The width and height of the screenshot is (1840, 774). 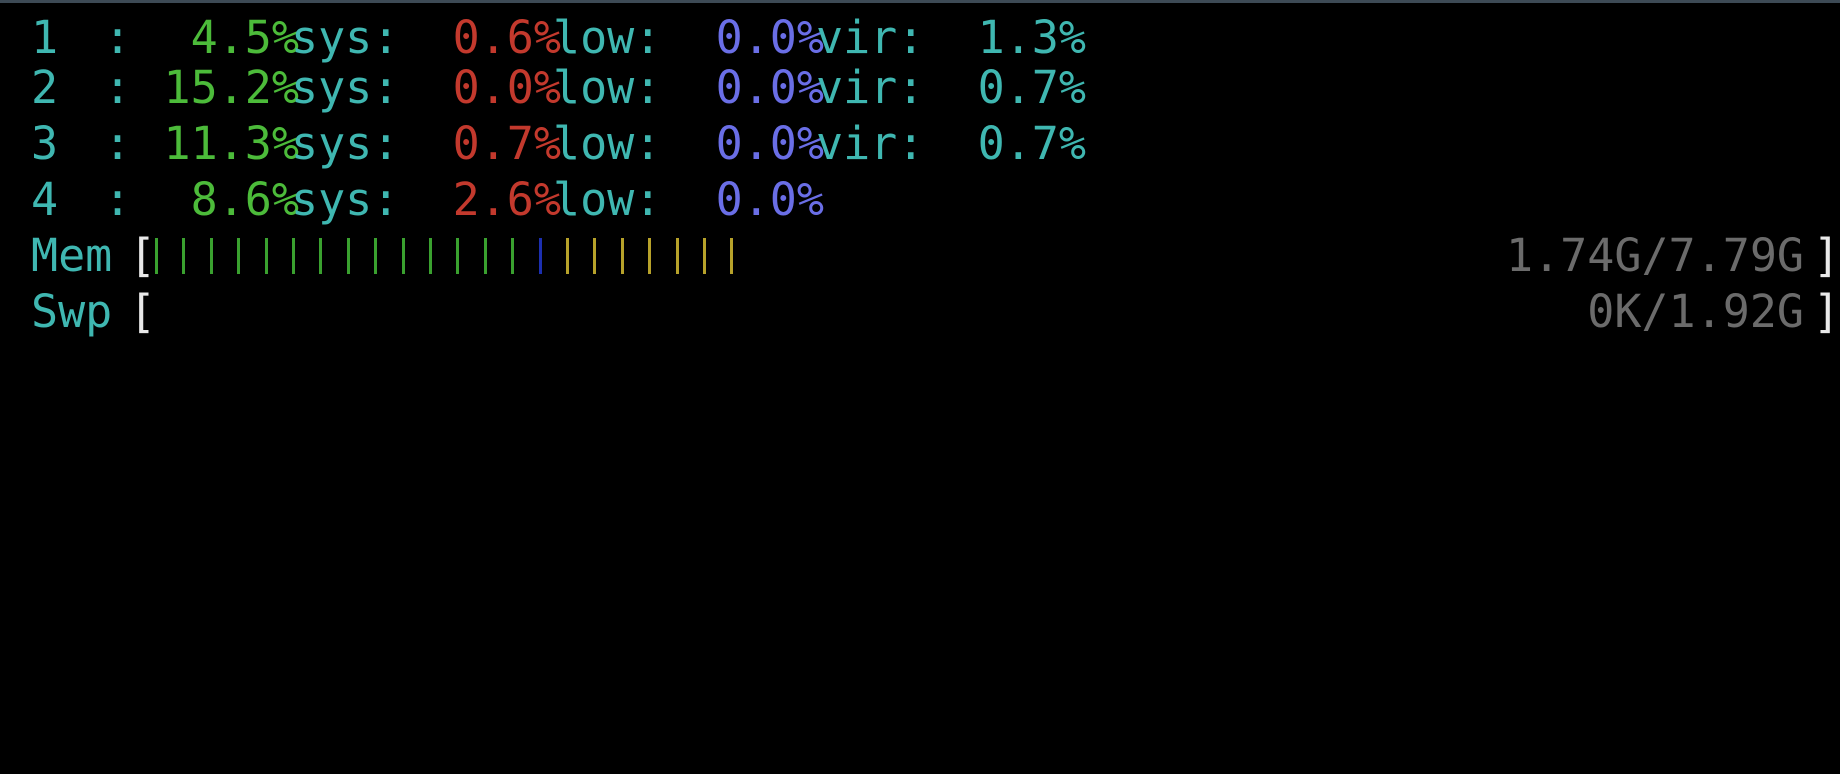 I want to click on memory-bar-open-bracket: [, so click(x=143, y=255).